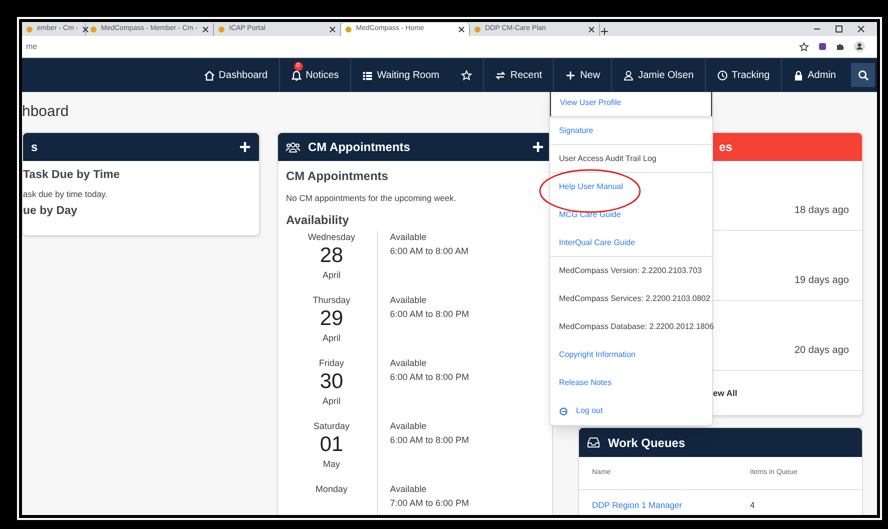 Image resolution: width=888 pixels, height=529 pixels. Describe the element at coordinates (821, 351) in the screenshot. I see `timestamp: 20 days ago` at that location.